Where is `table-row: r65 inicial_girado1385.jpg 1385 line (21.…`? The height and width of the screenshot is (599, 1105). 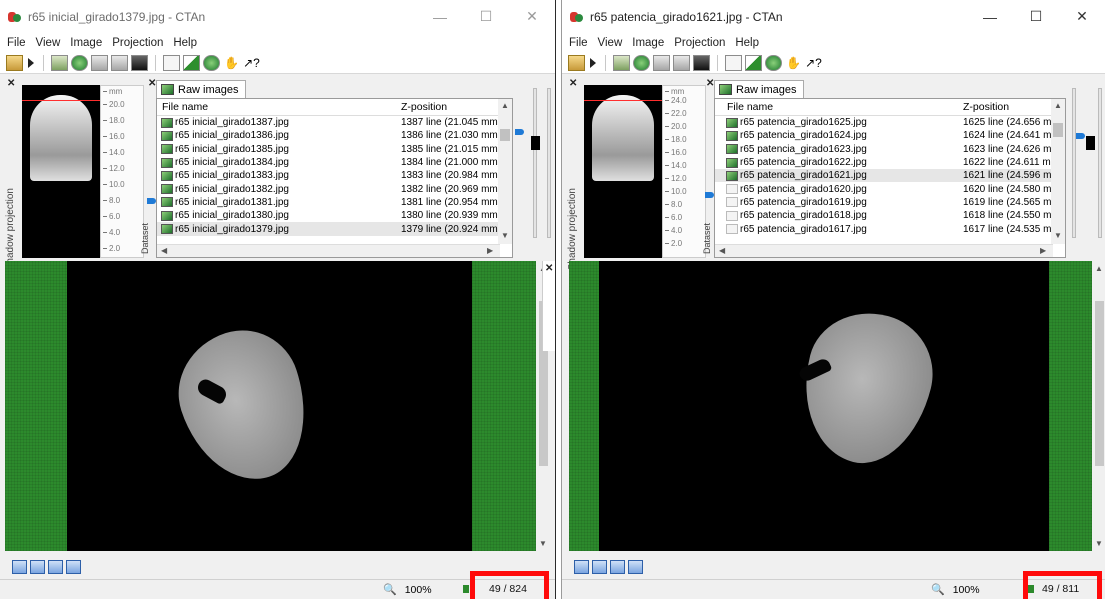 table-row: r65 inicial_girado1385.jpg 1385 line (21.… is located at coordinates (334, 149).